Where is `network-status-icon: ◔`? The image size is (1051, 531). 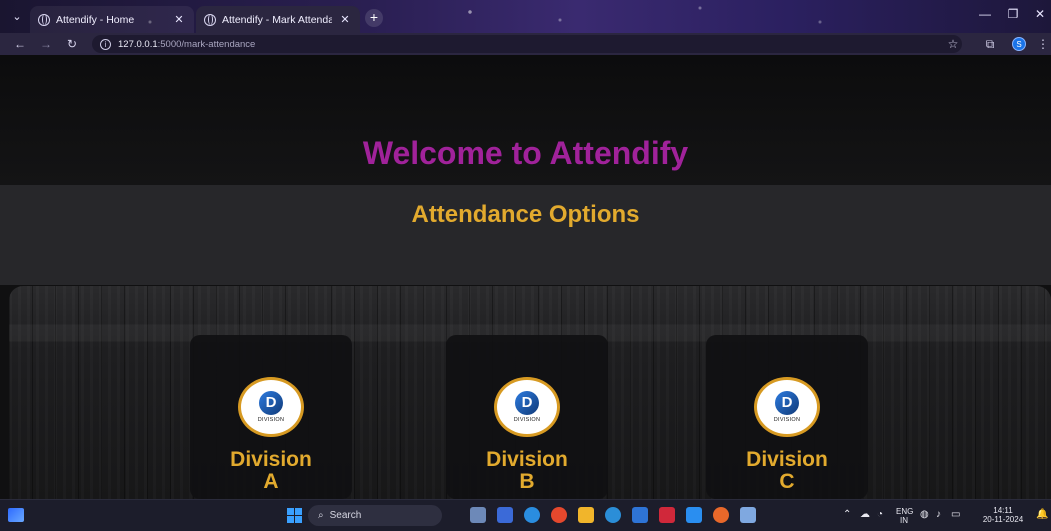 network-status-icon: ◔ is located at coordinates (880, 515).